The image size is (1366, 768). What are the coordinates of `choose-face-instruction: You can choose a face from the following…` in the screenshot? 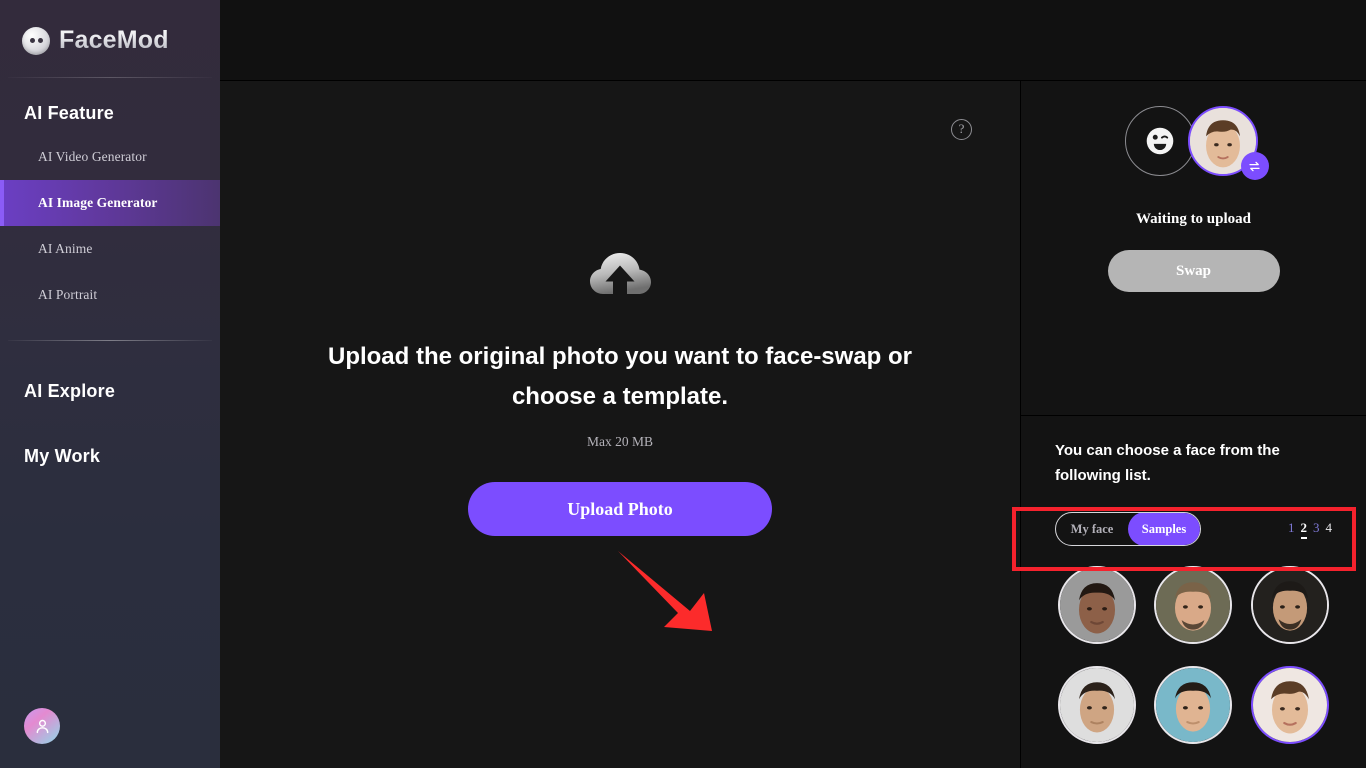 It's located at (1167, 463).